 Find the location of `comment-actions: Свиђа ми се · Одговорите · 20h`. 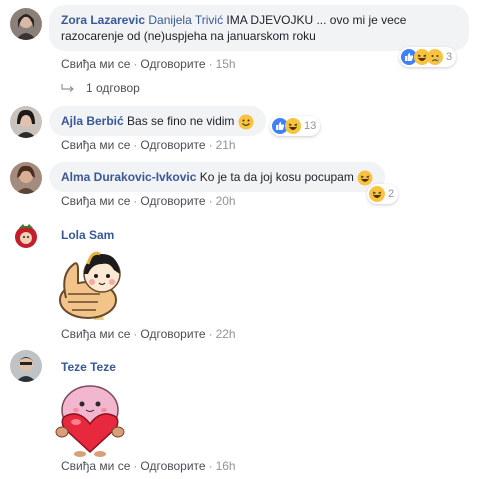

comment-actions: Свиђа ми се · Одговорите · 20h is located at coordinates (148, 201).